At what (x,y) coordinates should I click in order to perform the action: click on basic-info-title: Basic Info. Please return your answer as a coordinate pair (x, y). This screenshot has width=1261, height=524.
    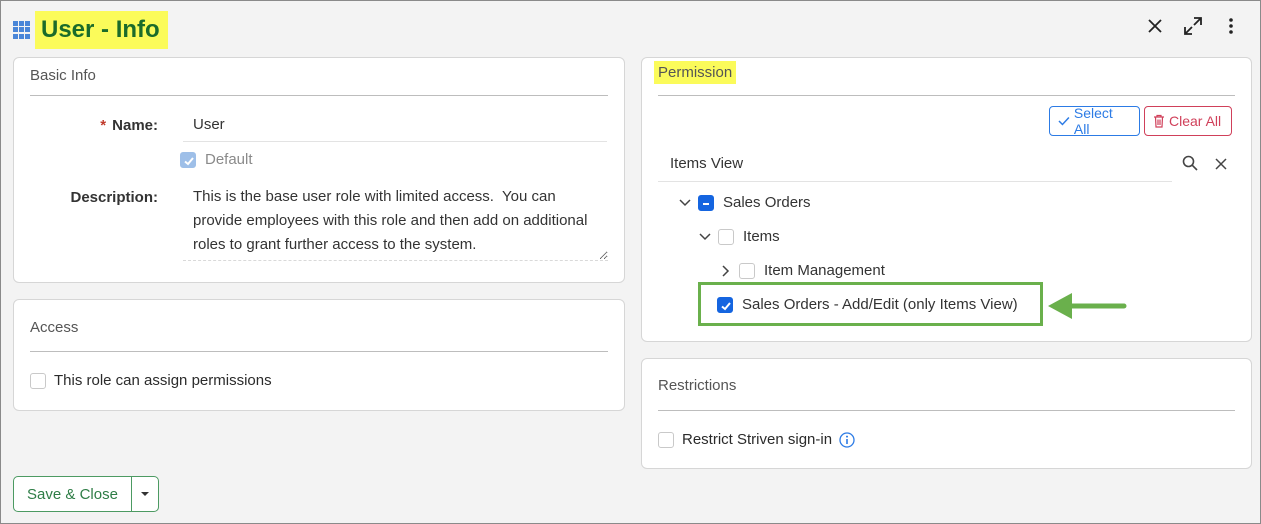
    Looking at the image, I should click on (63, 75).